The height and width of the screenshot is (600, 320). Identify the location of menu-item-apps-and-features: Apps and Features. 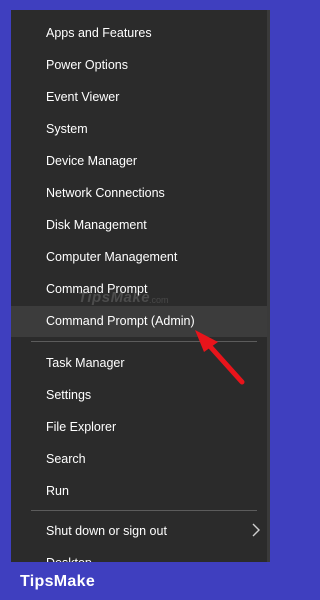
(139, 33).